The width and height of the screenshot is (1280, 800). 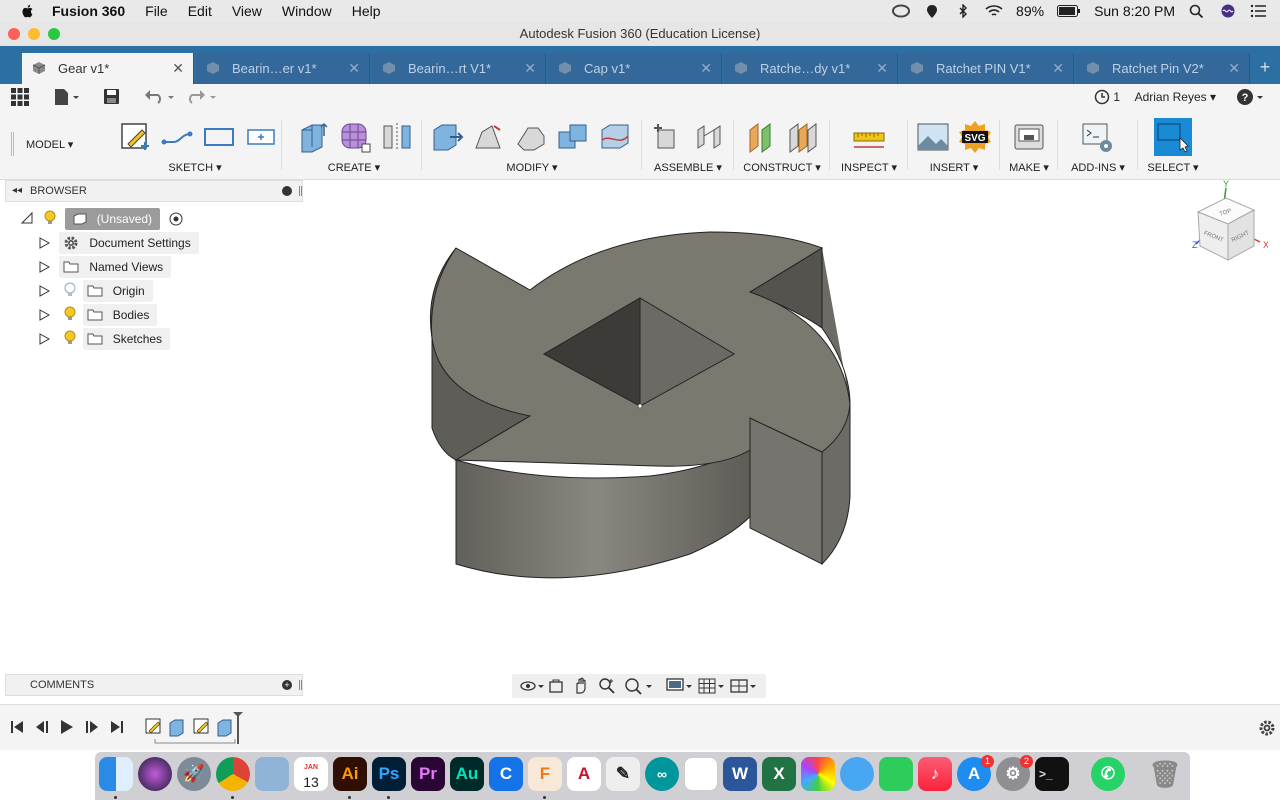 What do you see at coordinates (467, 774) in the screenshot?
I see `audition-icon: Au` at bounding box center [467, 774].